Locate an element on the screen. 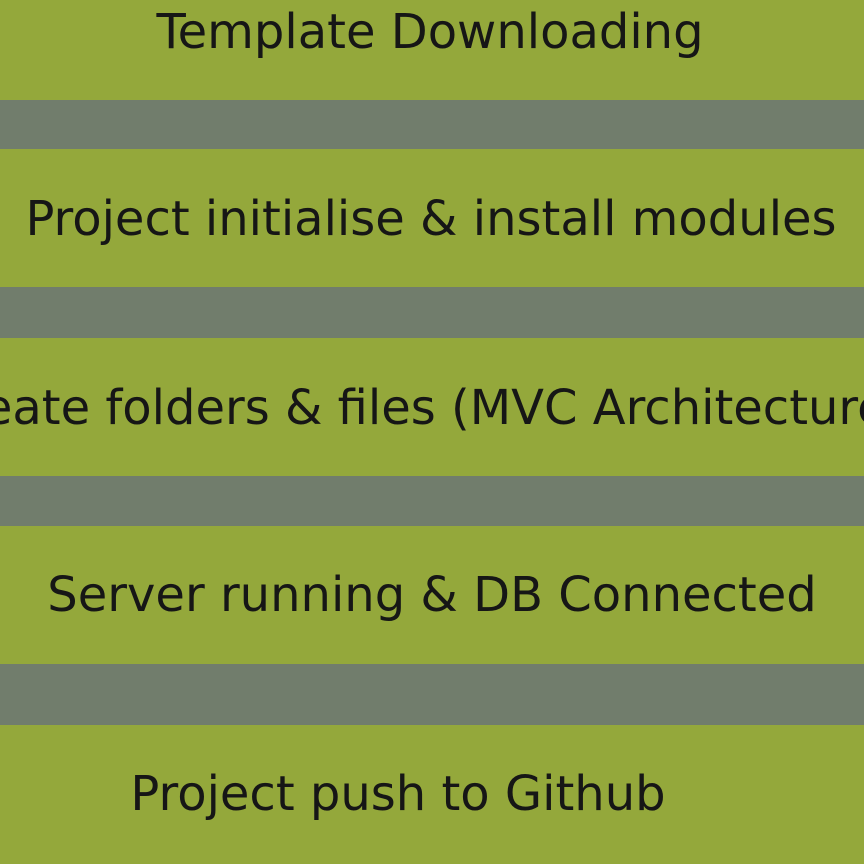 This screenshot has height=864, width=864. step-template-downloading: Template Downloading is located at coordinates (432, 50).